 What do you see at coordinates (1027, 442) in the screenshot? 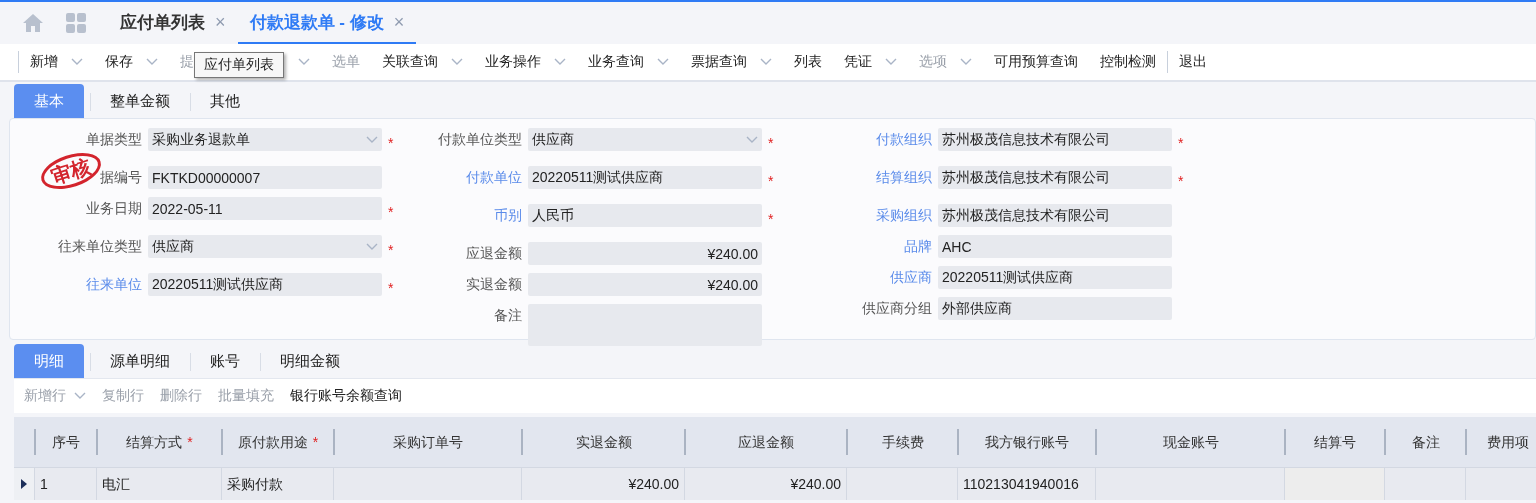
I see `column-header: 我方银行账号` at bounding box center [1027, 442].